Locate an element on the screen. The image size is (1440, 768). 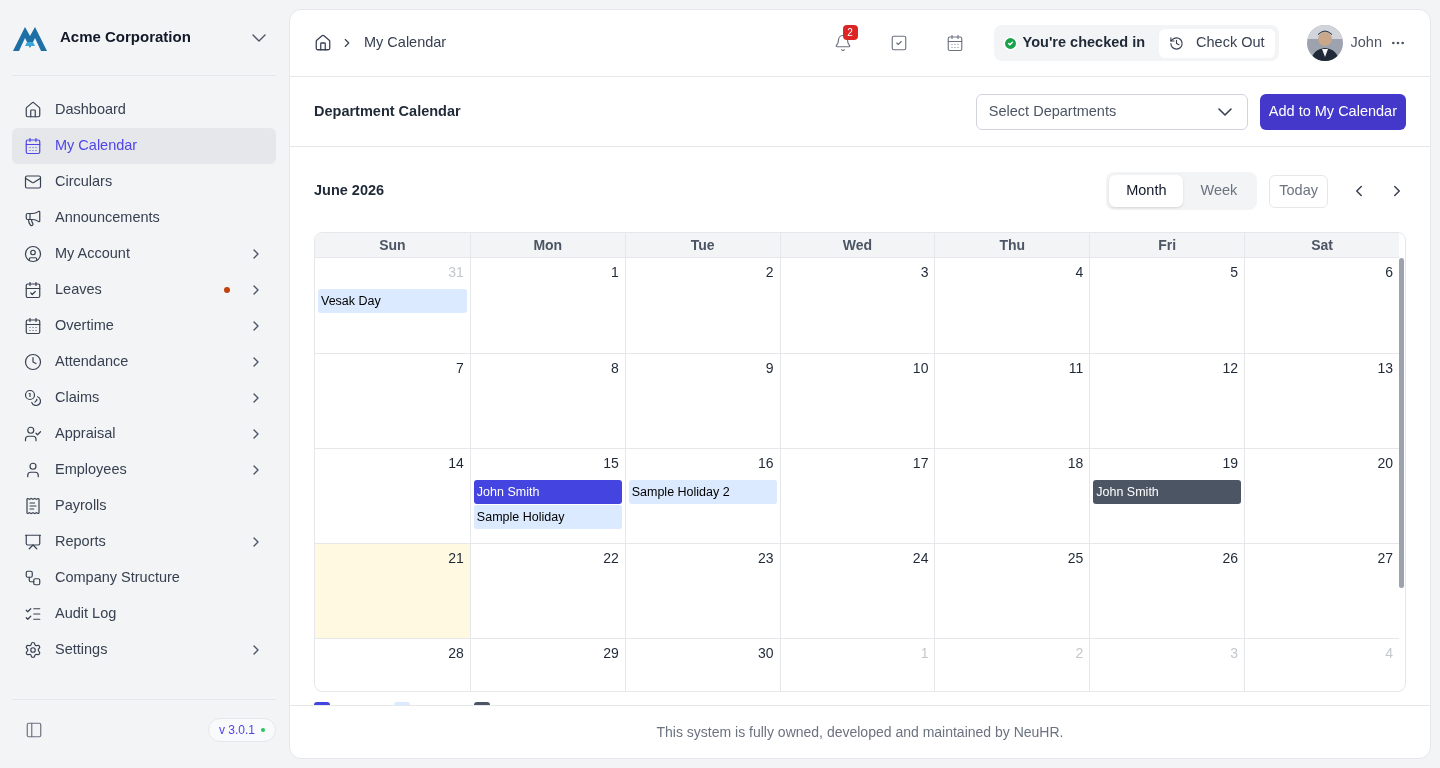
day-cell: 31 Vesak Day is located at coordinates (392, 305).